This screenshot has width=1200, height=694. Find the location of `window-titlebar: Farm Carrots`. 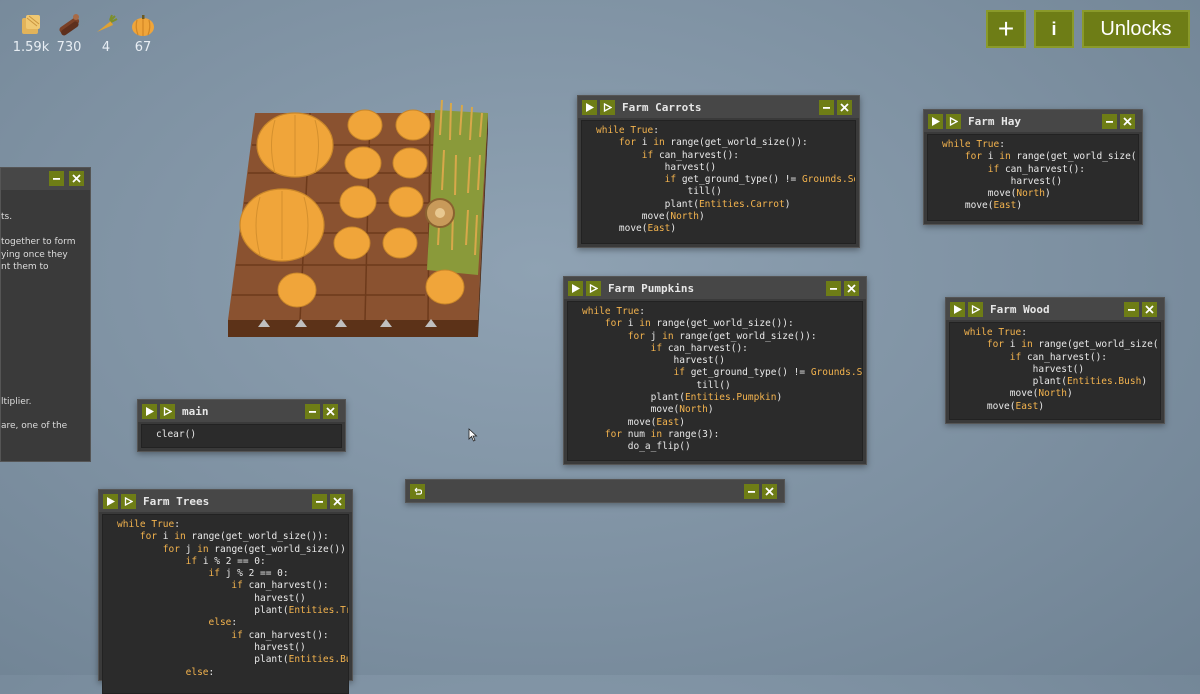

window-titlebar: Farm Carrots is located at coordinates (718, 107).